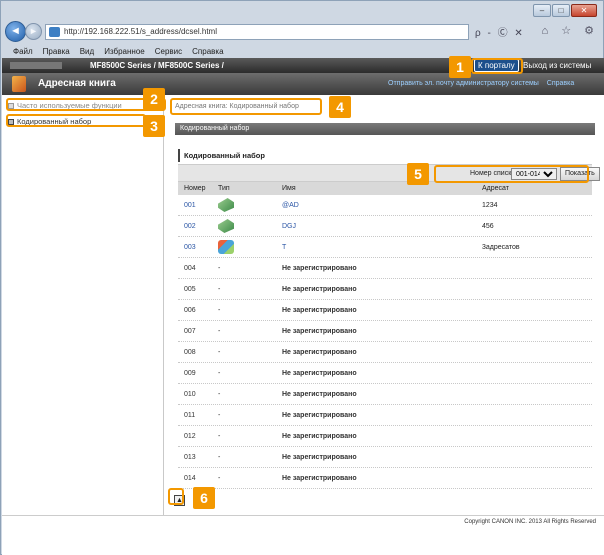 Image resolution: width=604 pixels, height=555 pixels. Describe the element at coordinates (157, 65) in the screenshot. I see `device-title: MF8500C Series / MF8500C Series /` at that location.